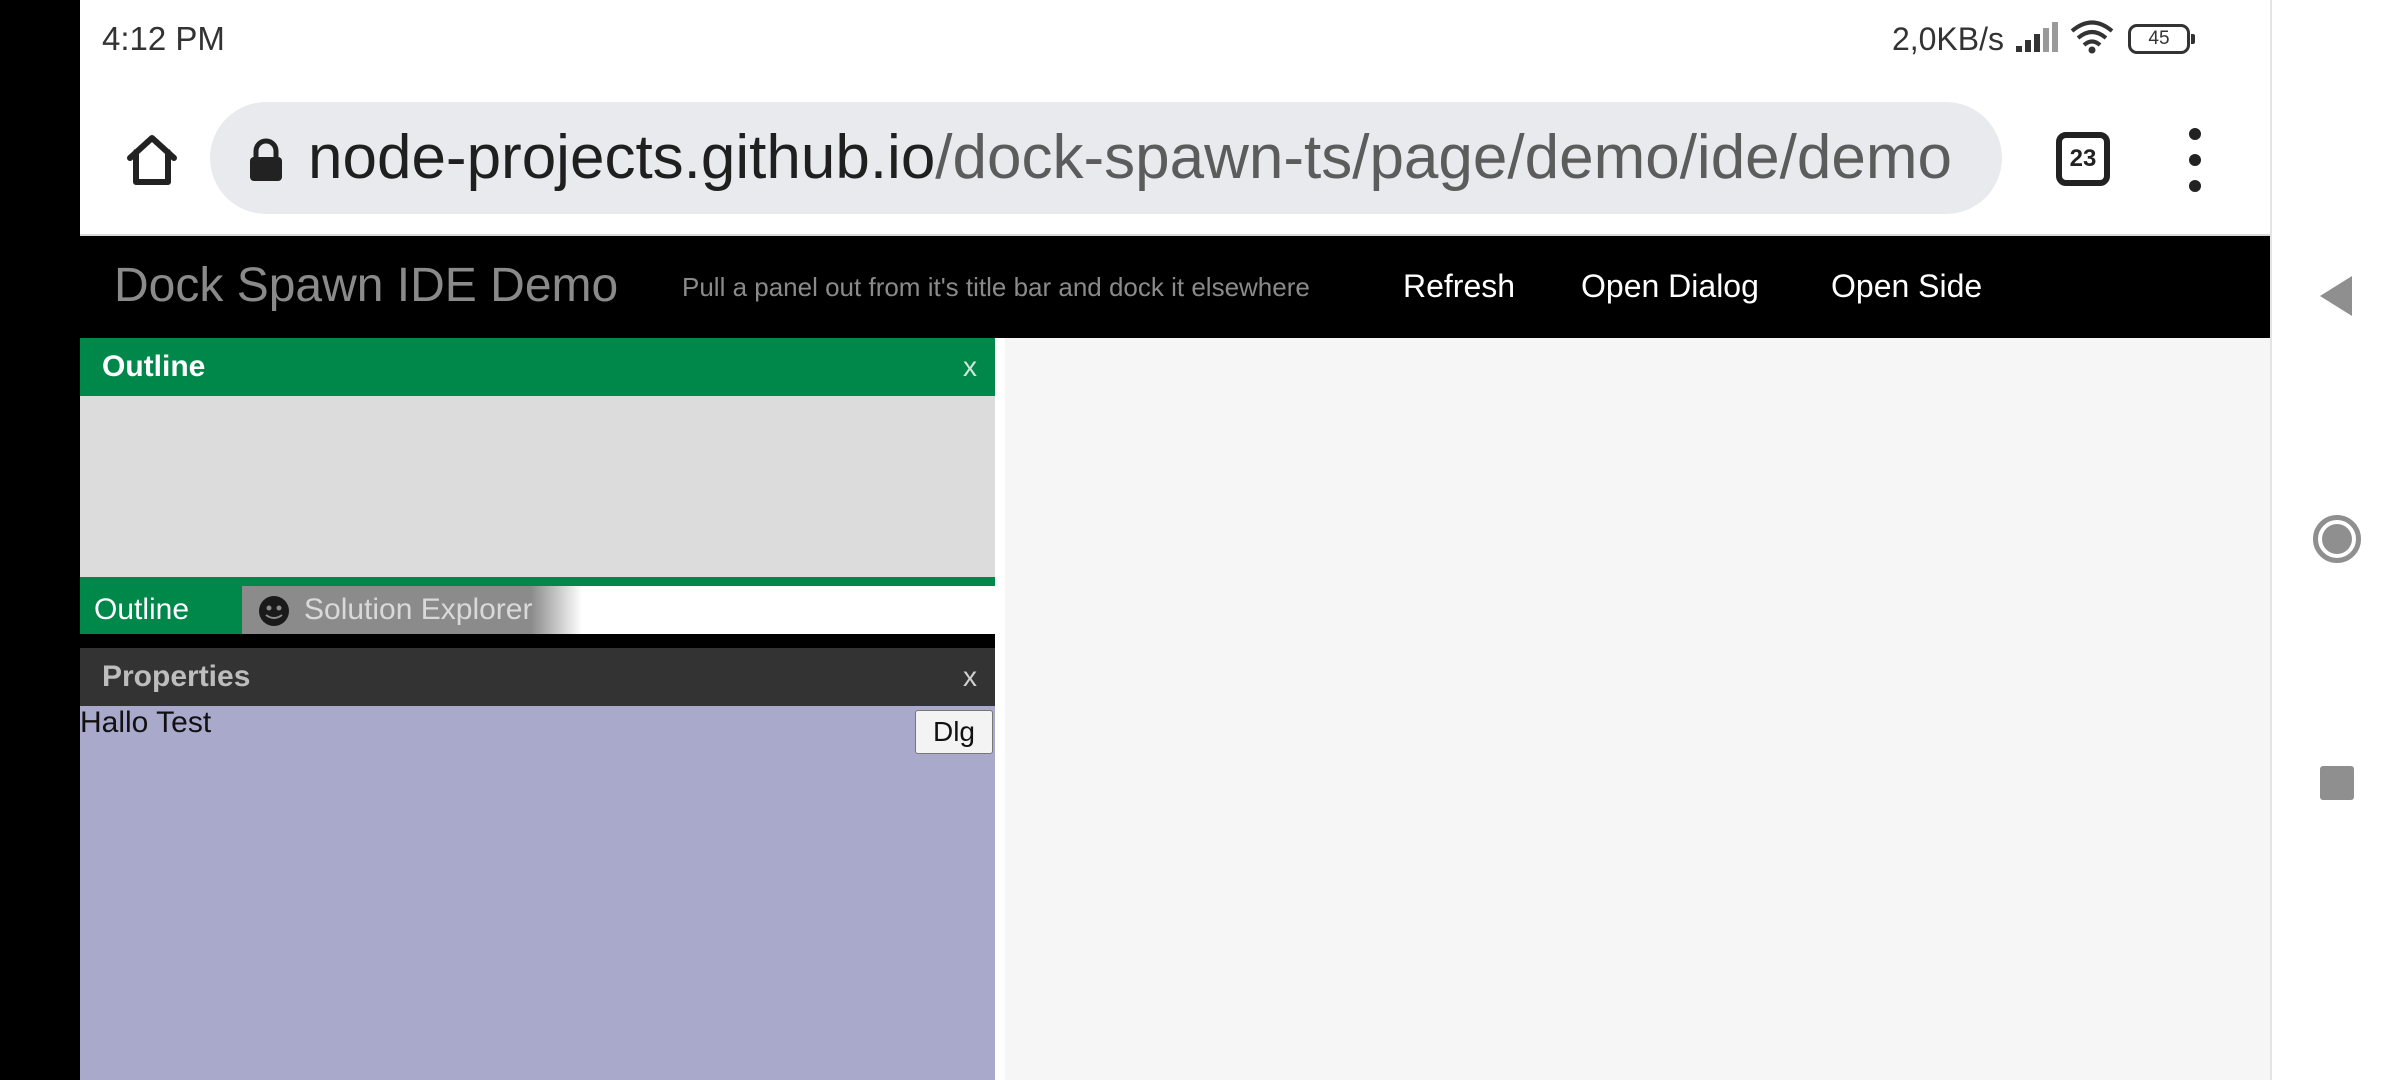 The height and width of the screenshot is (1080, 2400). I want to click on back-icon, so click(2336, 296).